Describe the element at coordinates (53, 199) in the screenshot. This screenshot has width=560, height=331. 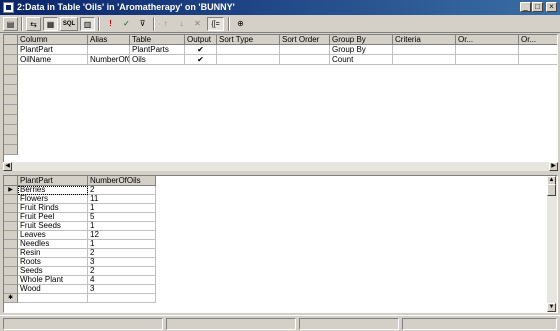
I see `results-cell-plantpart: Flowers` at that location.